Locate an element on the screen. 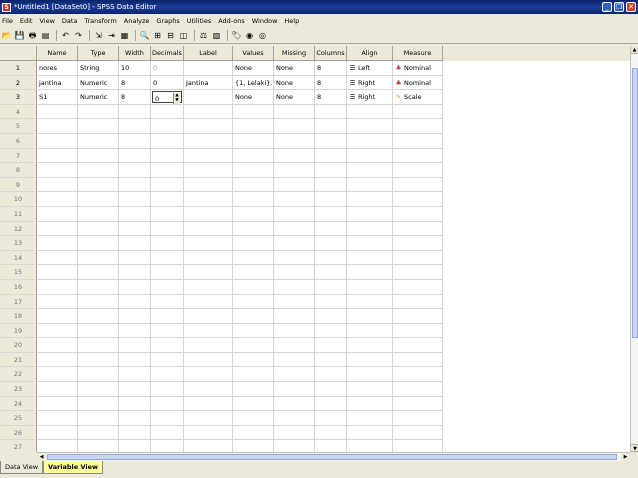  save-icon: 💾 is located at coordinates (19, 35).